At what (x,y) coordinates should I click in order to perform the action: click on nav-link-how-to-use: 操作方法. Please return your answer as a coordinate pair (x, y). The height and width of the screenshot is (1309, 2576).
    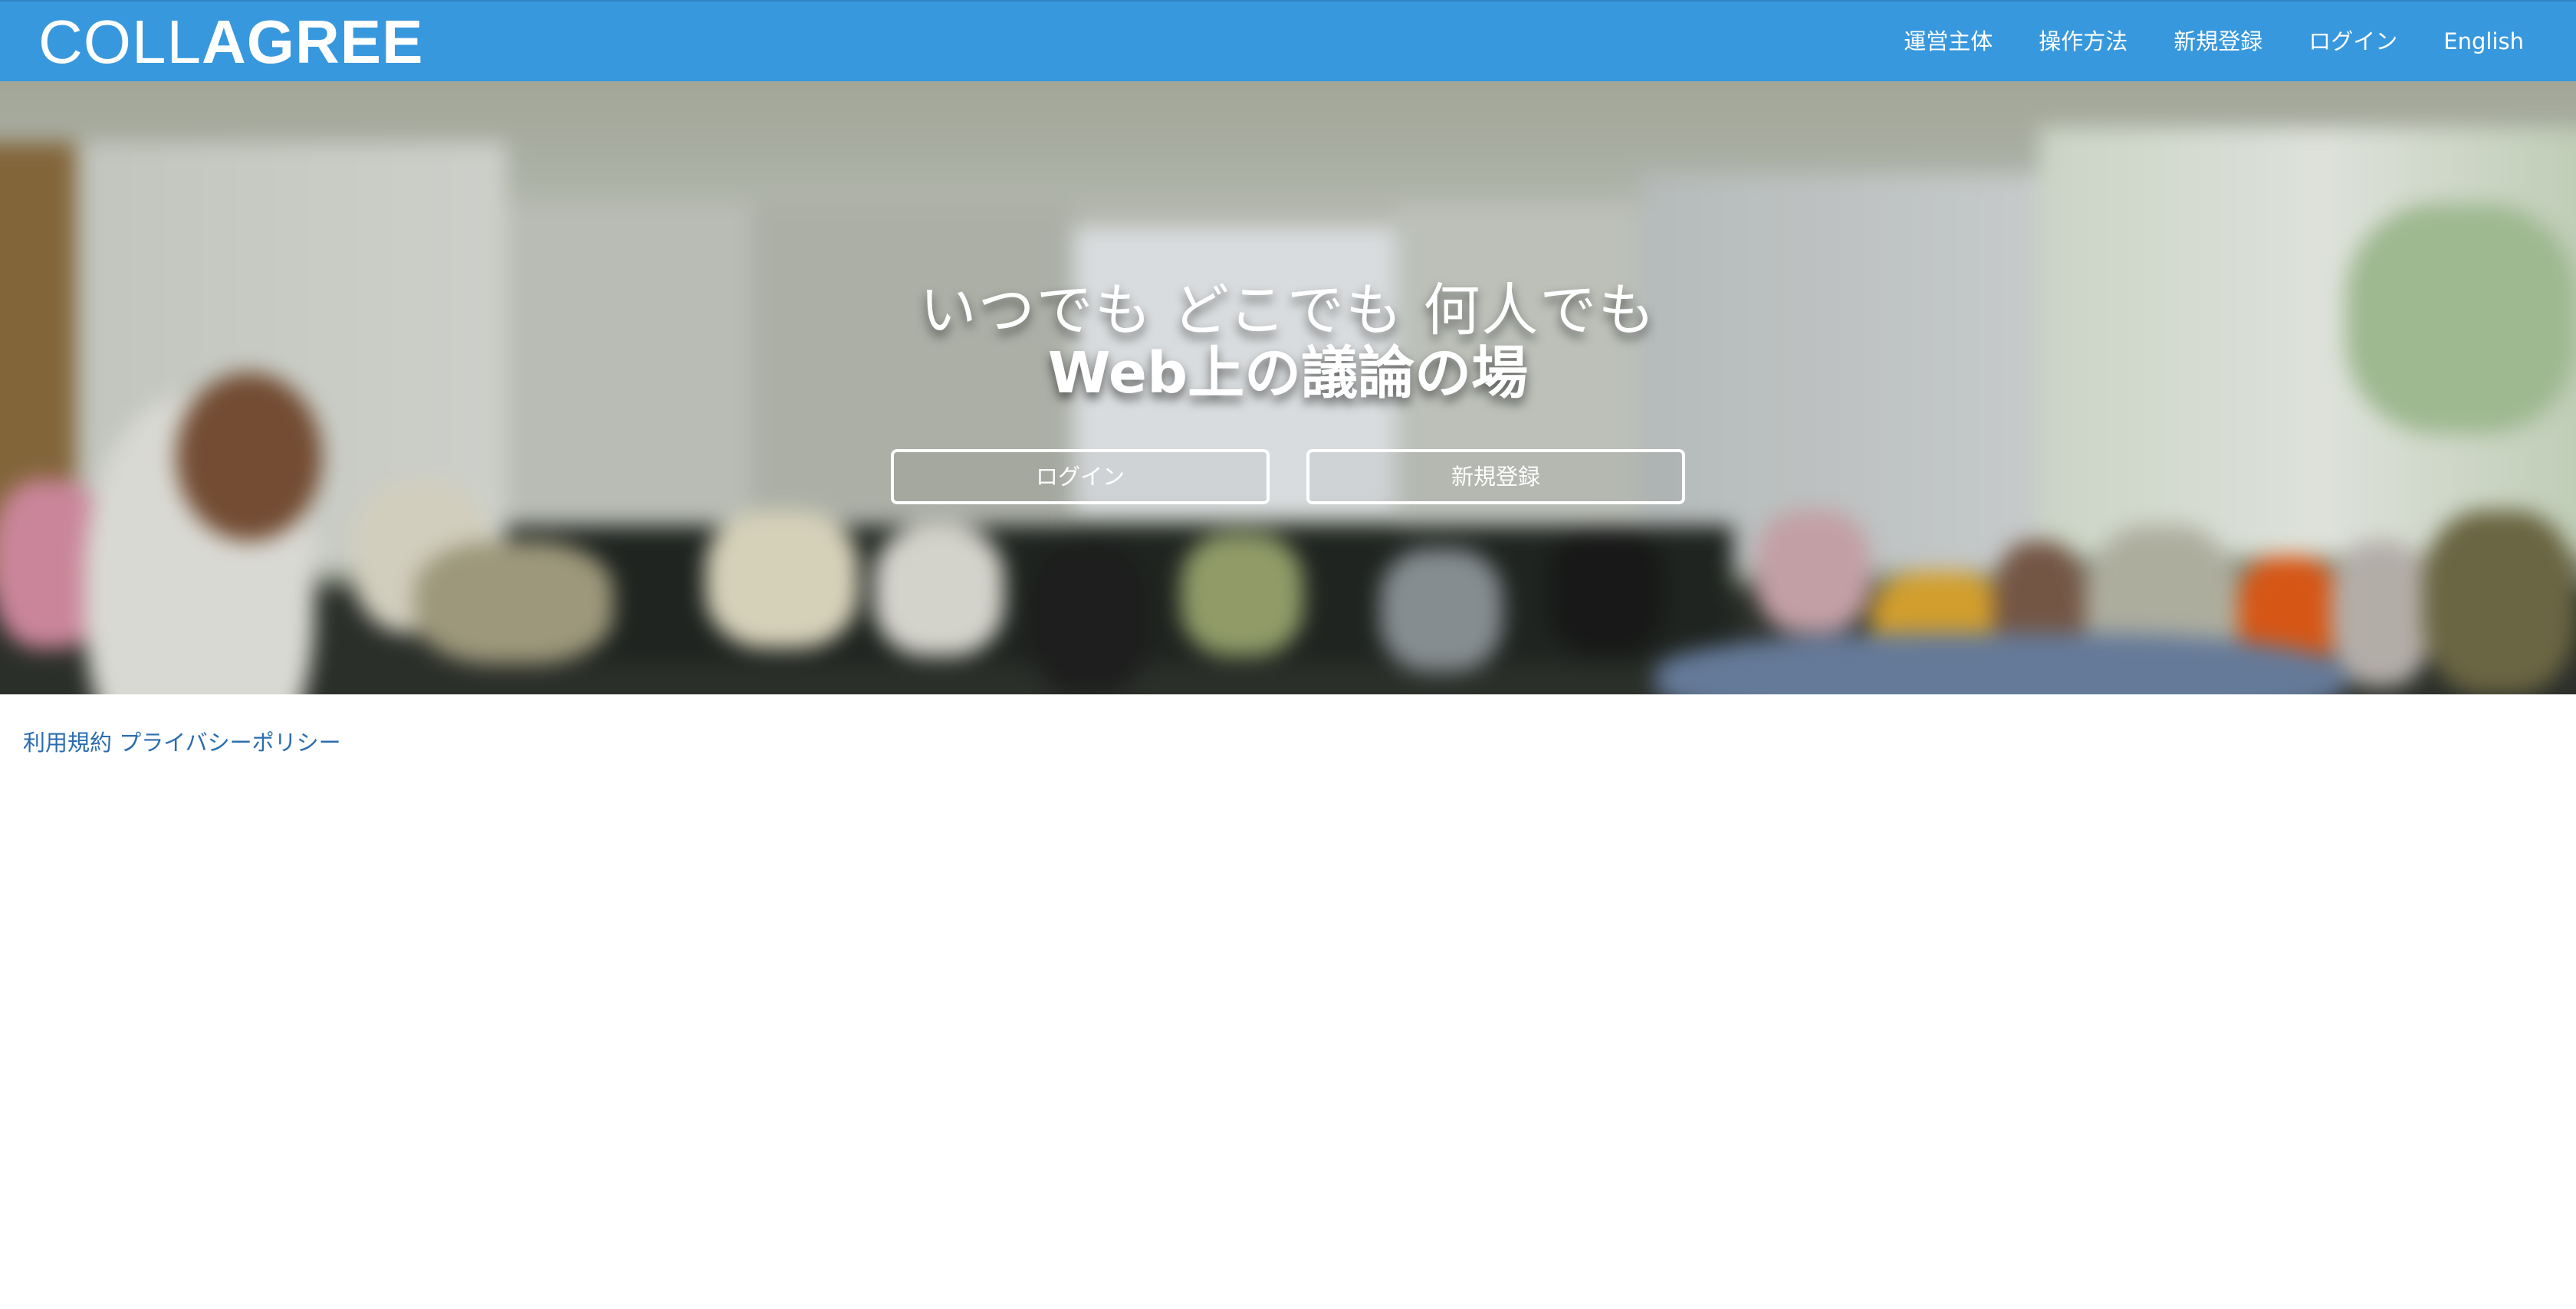
    Looking at the image, I should click on (2083, 42).